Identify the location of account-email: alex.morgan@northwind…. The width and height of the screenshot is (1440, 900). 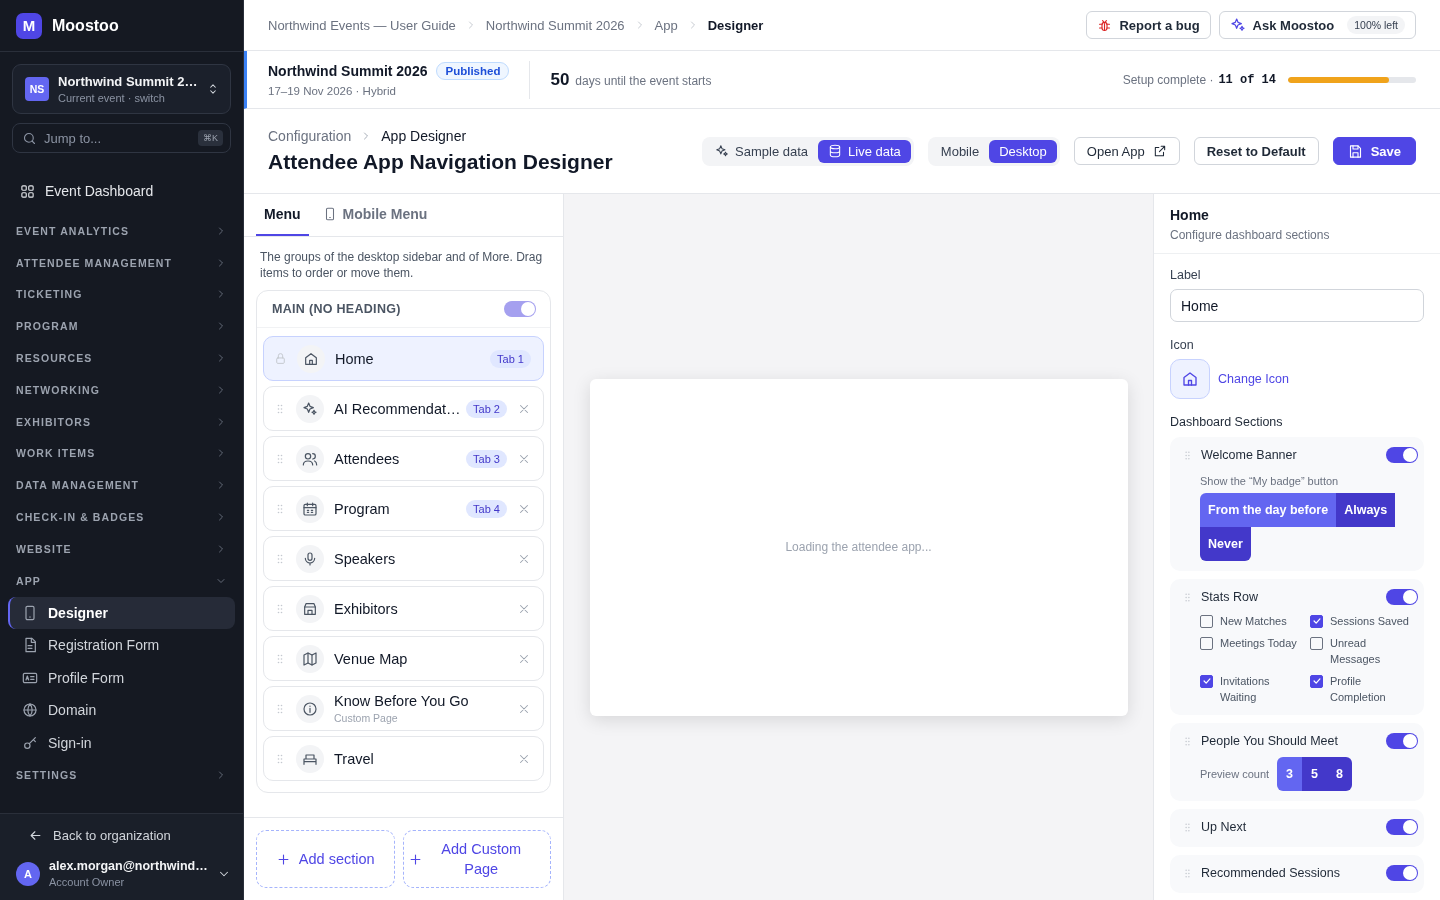
(128, 866).